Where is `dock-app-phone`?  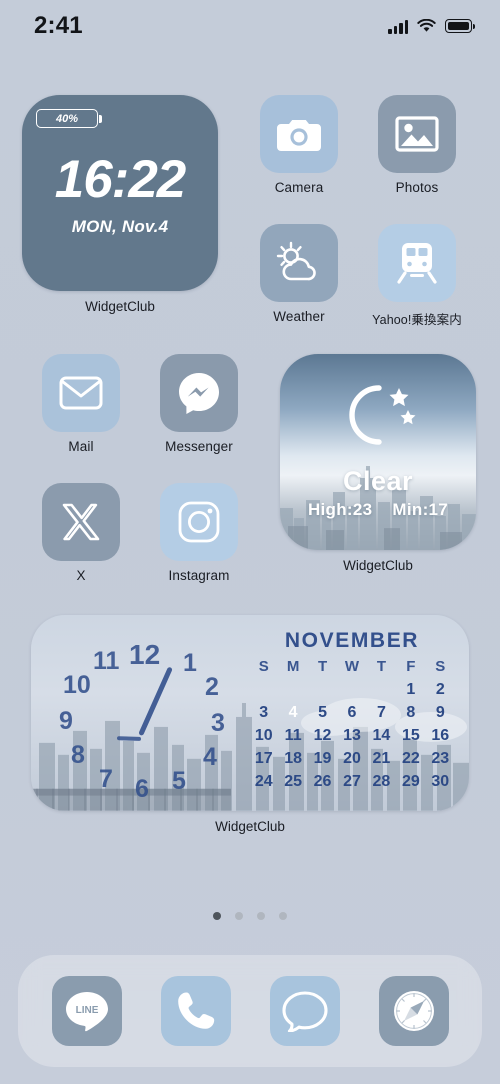 dock-app-phone is located at coordinates (195, 1011).